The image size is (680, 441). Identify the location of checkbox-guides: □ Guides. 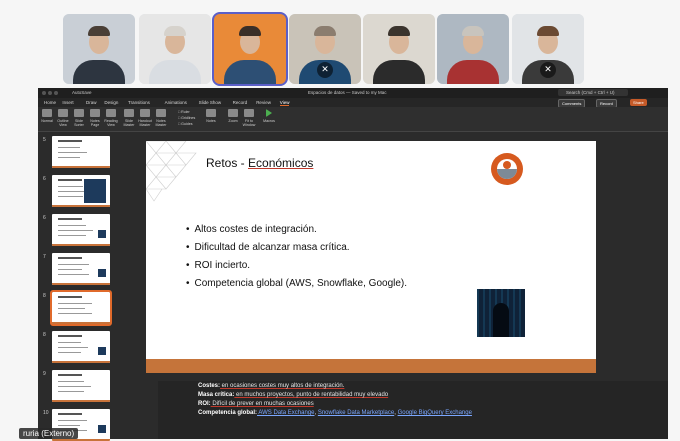
(185, 124).